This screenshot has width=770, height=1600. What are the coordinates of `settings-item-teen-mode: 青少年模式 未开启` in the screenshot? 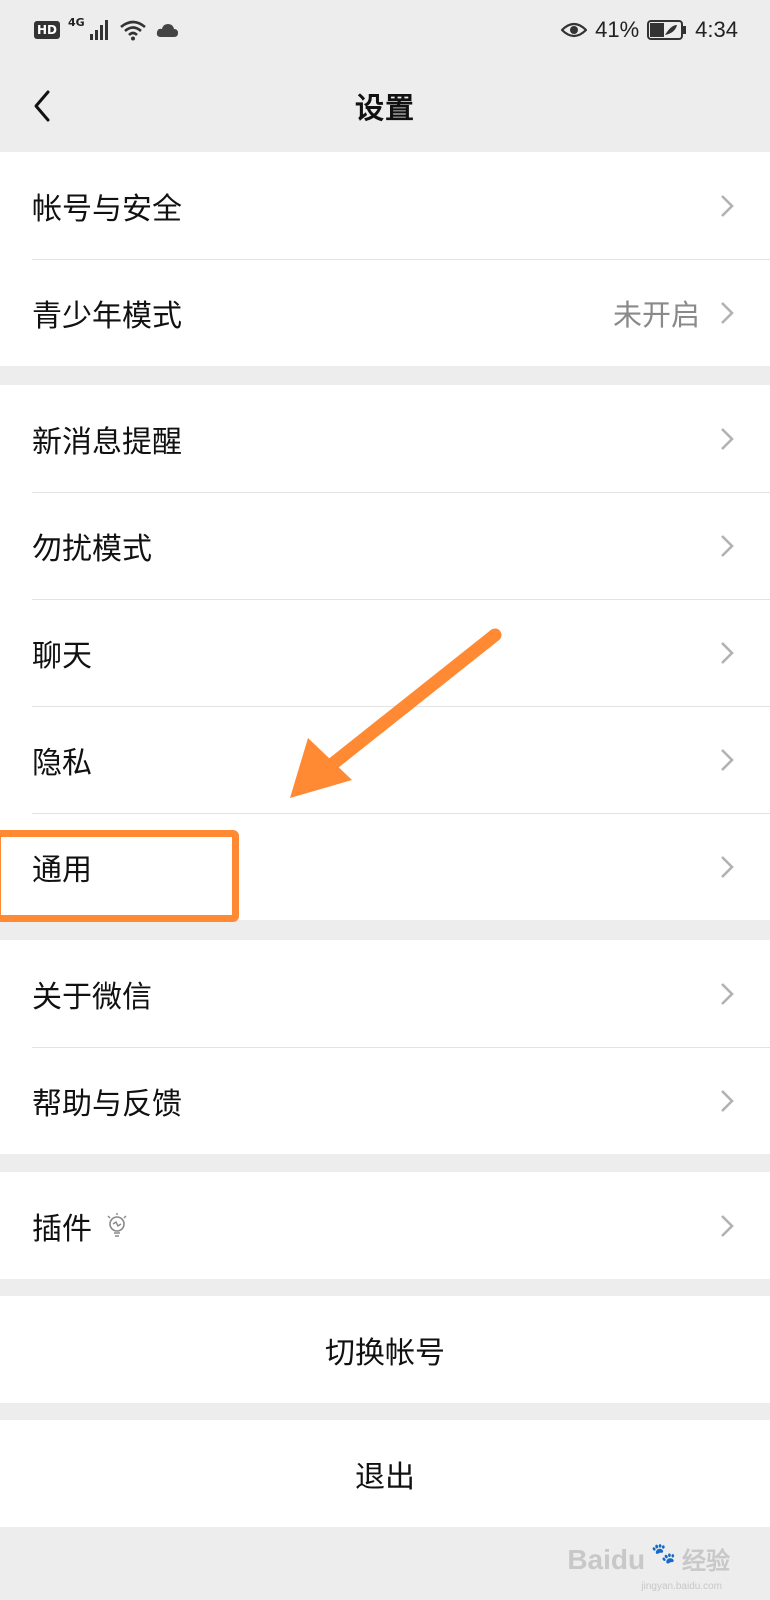 It's located at (385, 312).